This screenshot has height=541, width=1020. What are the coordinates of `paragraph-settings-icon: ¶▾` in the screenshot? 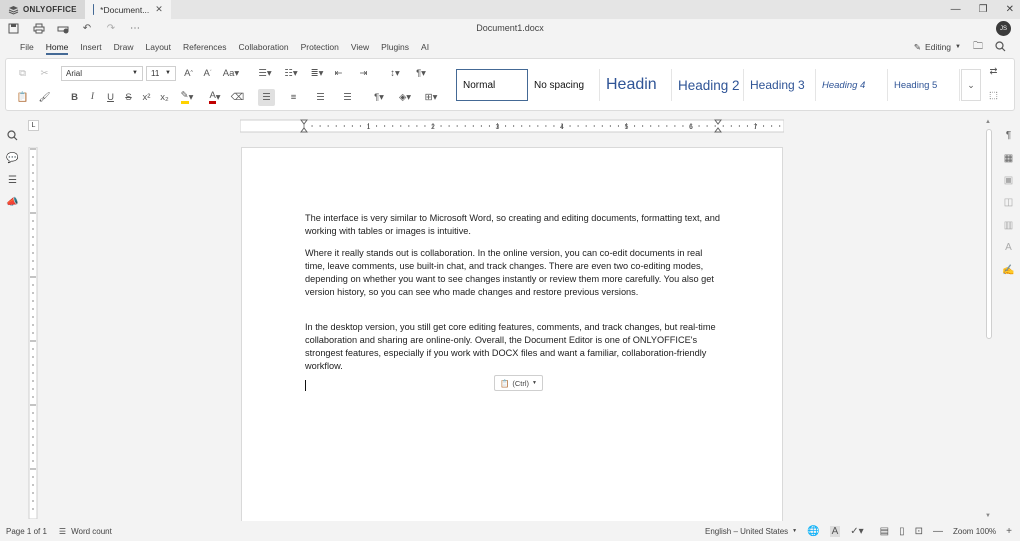 It's located at (421, 73).